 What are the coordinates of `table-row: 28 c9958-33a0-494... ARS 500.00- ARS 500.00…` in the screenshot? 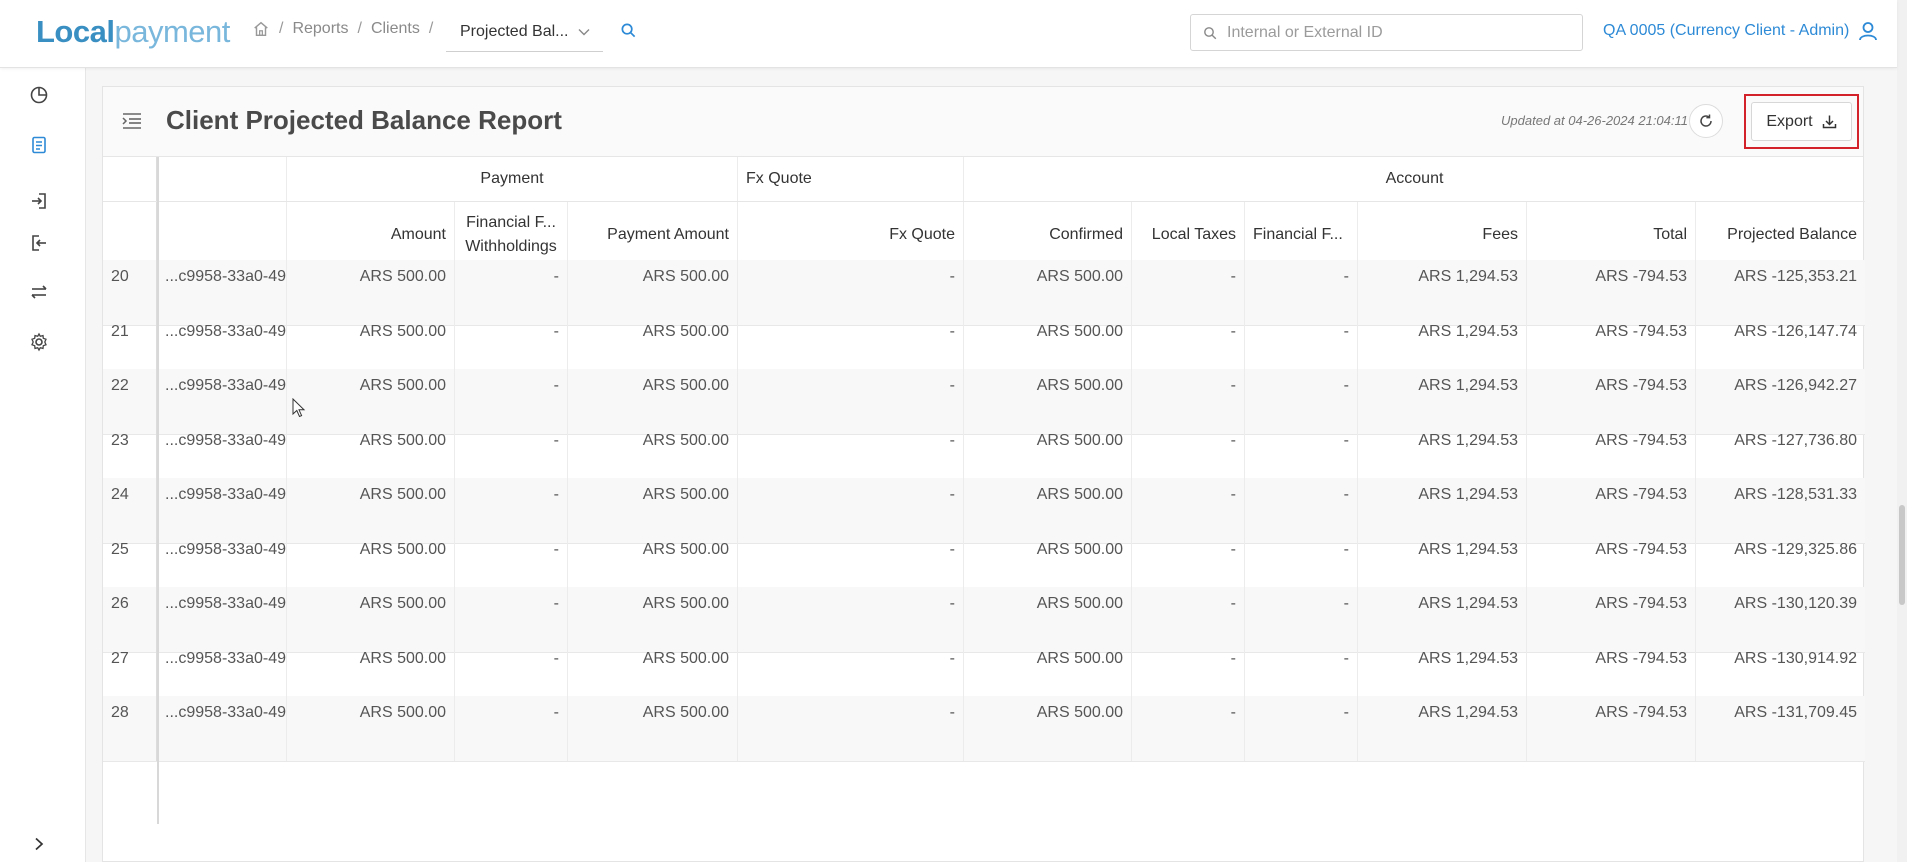 It's located at (984, 729).